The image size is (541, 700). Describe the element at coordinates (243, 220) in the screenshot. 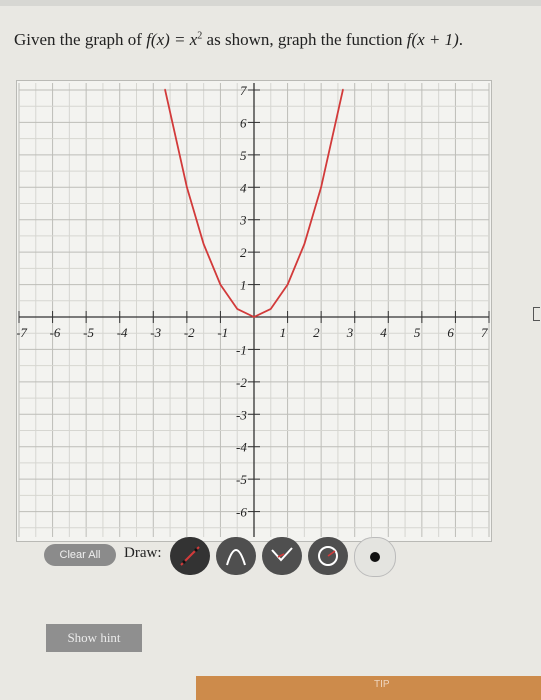

I see `y-tick-label: 3` at that location.